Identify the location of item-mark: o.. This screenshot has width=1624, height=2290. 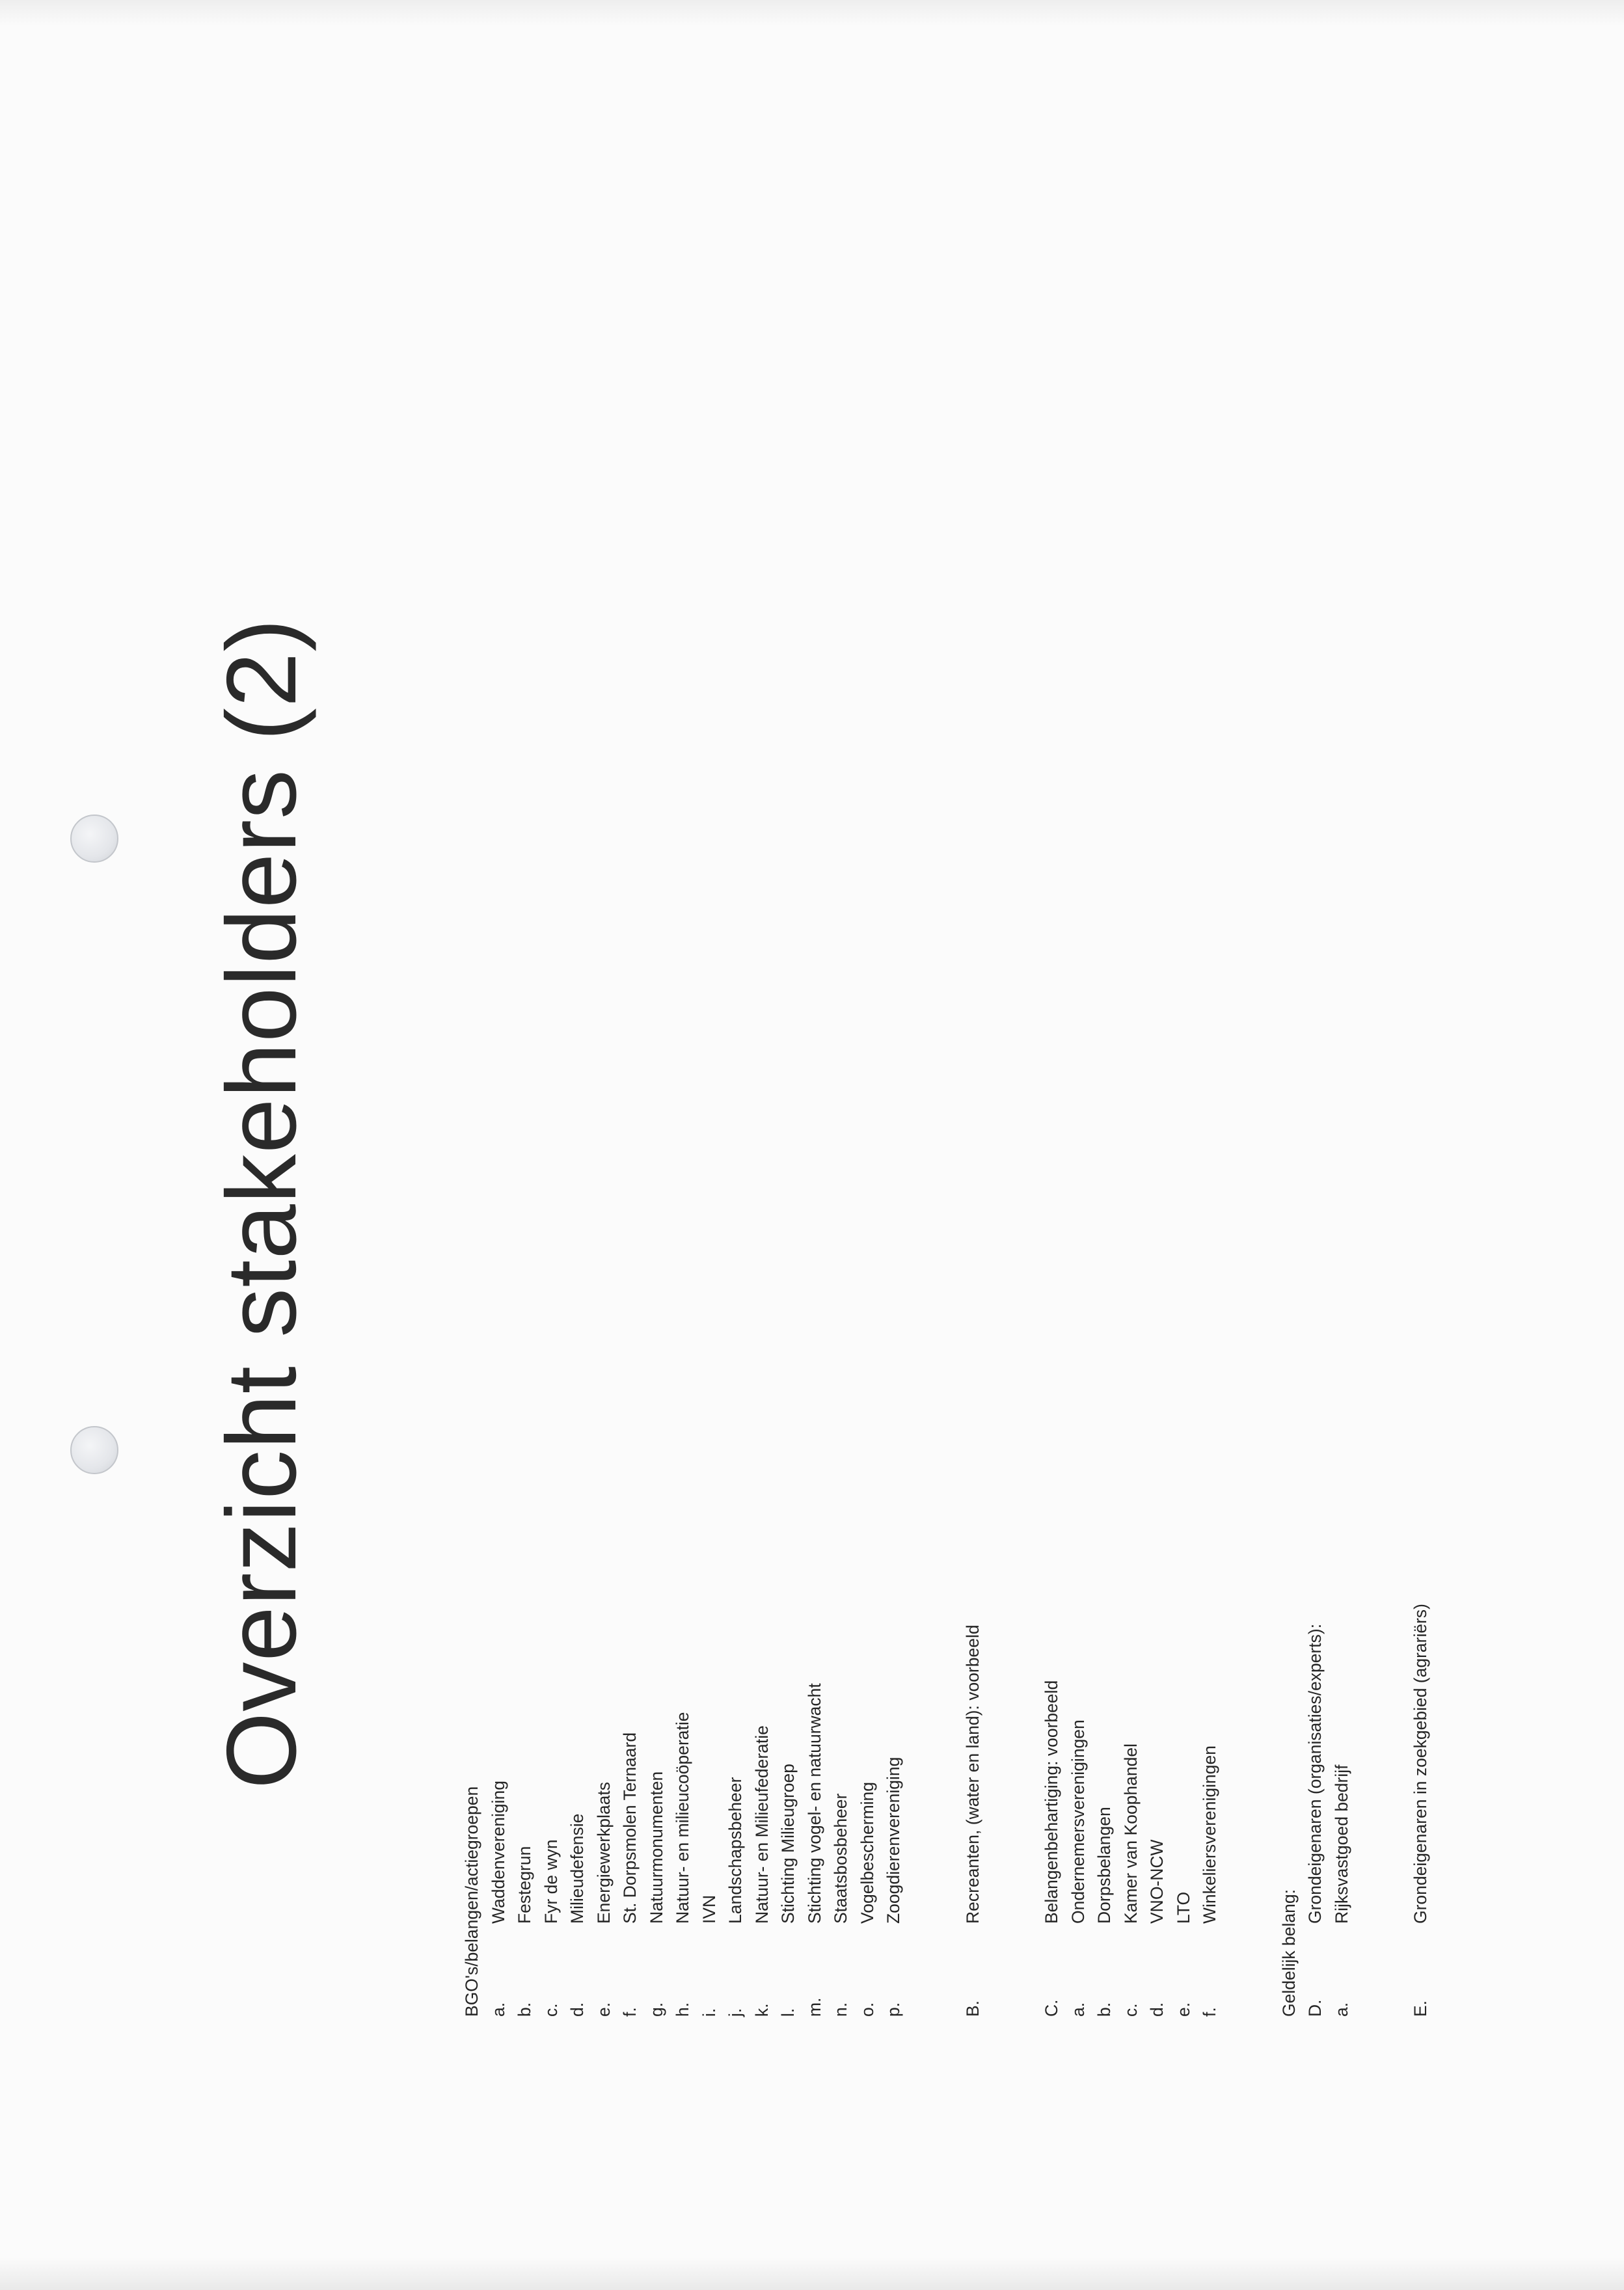
(867, 2009).